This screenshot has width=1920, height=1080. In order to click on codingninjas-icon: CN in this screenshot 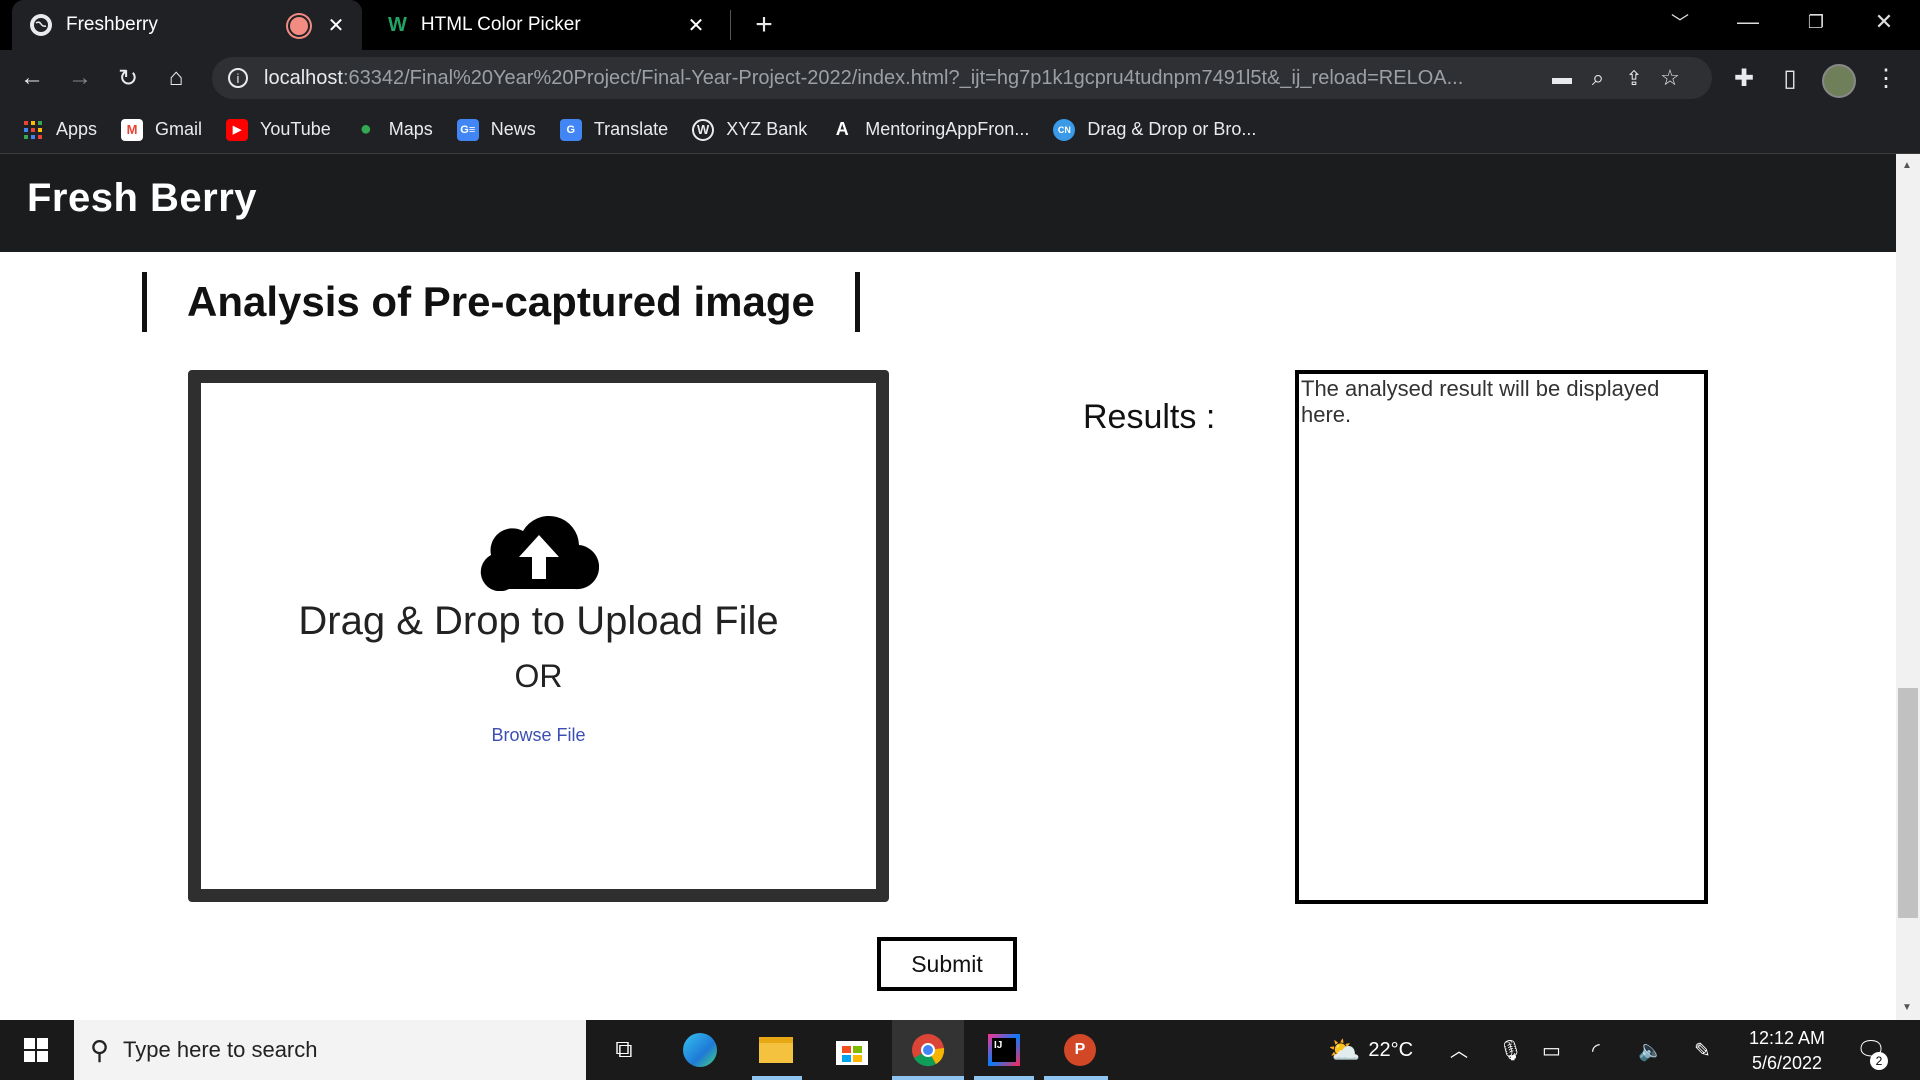, I will do `click(1064, 129)`.